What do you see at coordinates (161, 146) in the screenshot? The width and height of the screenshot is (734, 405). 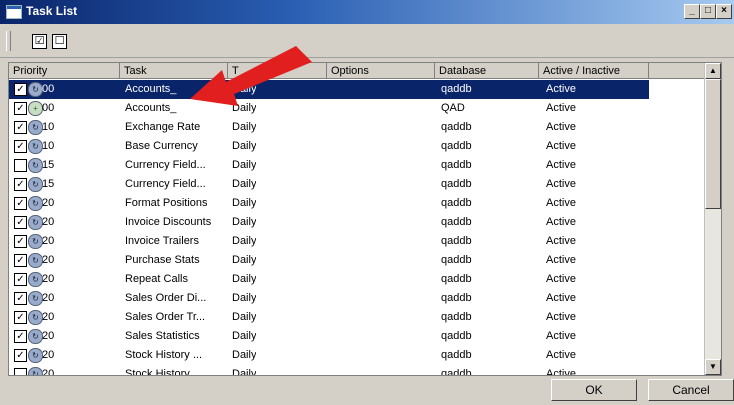 I see `task-cell: Base Currency` at bounding box center [161, 146].